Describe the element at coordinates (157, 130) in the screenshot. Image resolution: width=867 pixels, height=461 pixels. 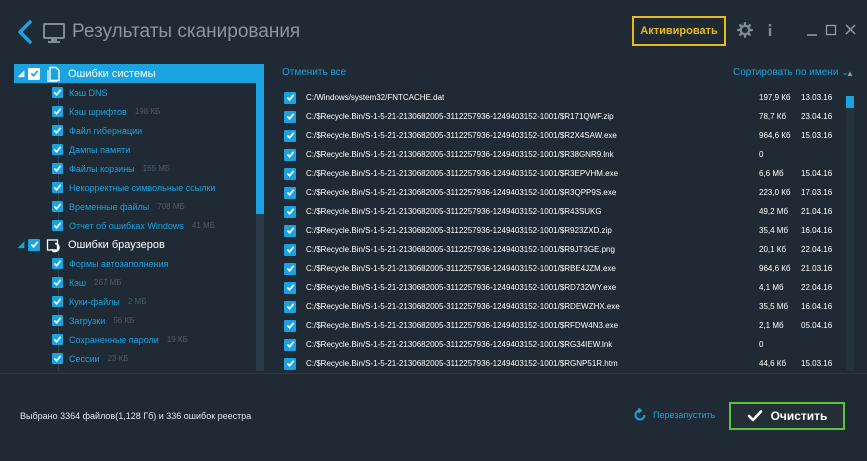
I see `tree-item: Файл гибернации` at that location.